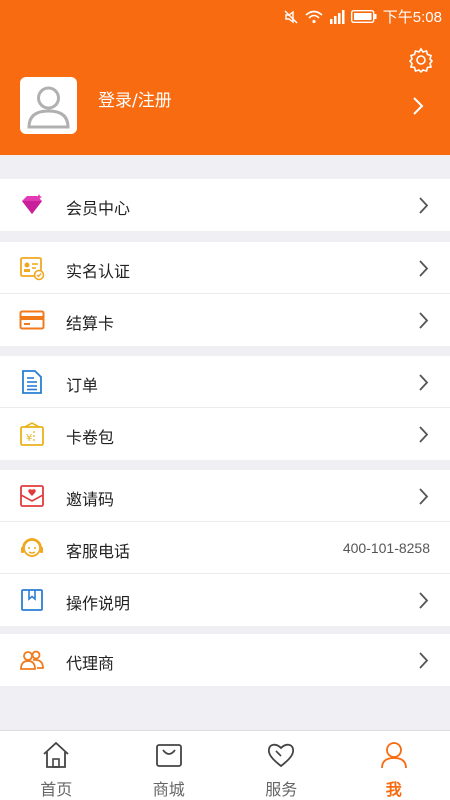 This screenshot has height=800, width=450. What do you see at coordinates (32, 382) in the screenshot?
I see `document-icon` at bounding box center [32, 382].